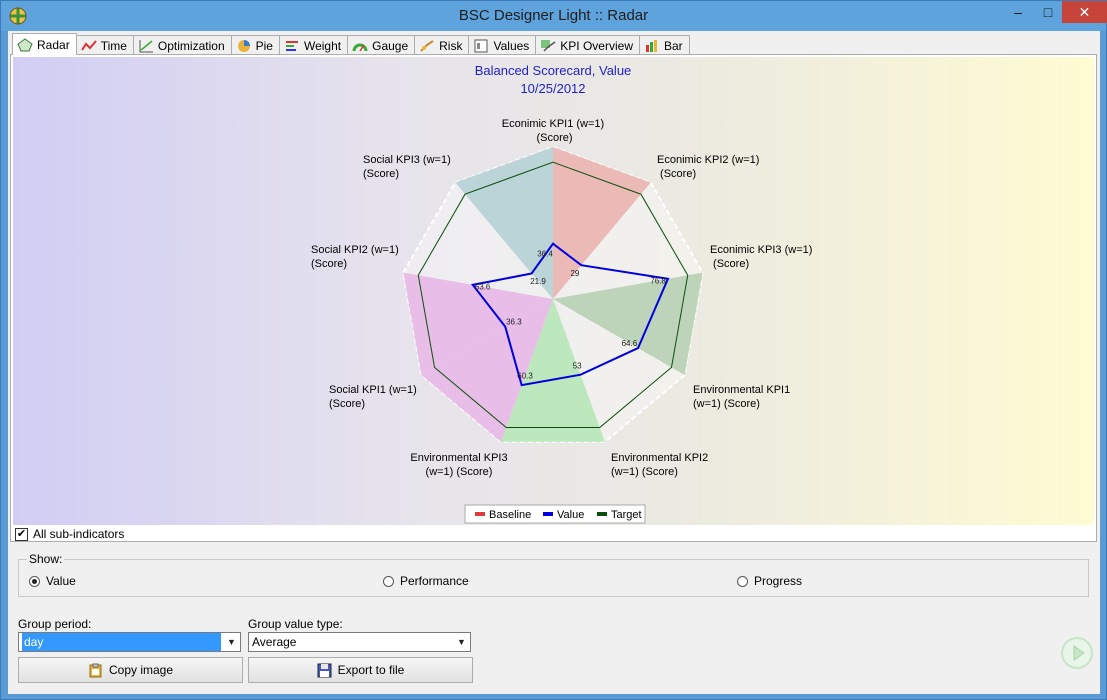 This screenshot has height=700, width=1107. I want to click on radio-label: Value, so click(61, 581).